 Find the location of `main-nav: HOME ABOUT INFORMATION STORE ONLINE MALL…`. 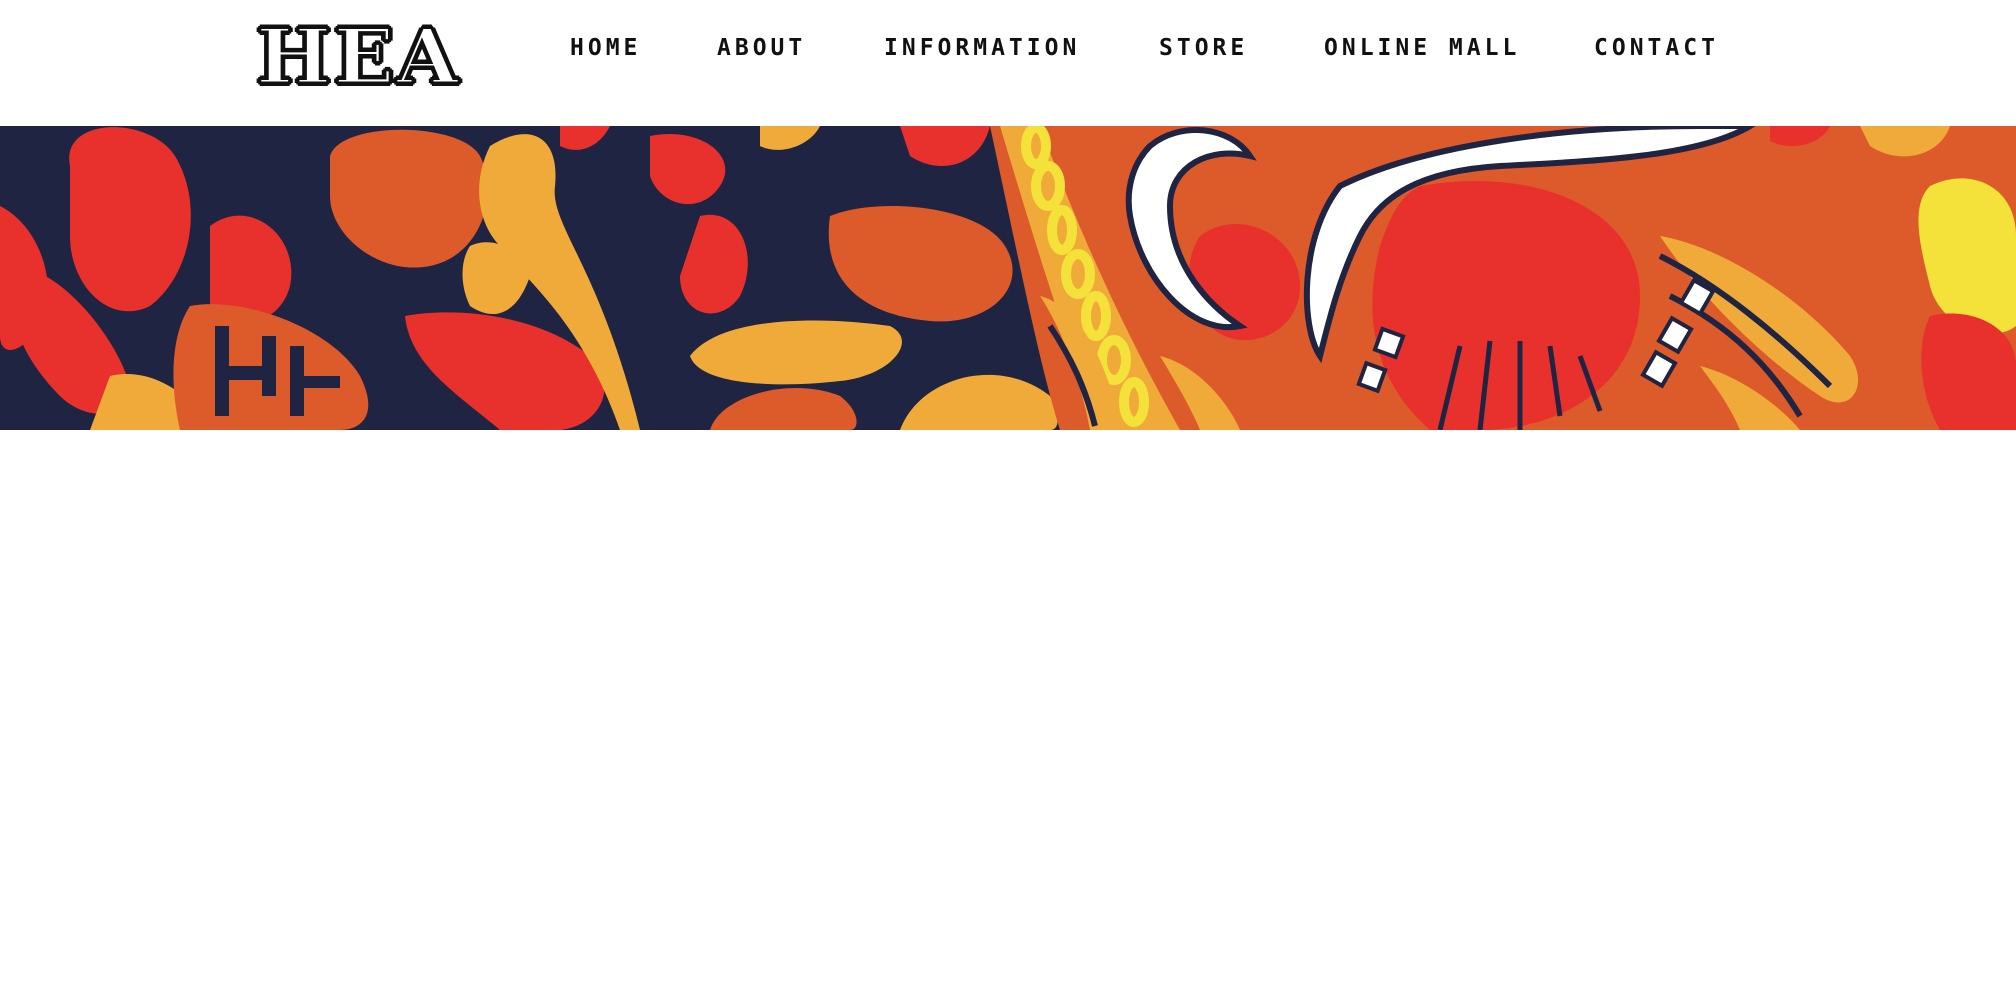

main-nav: HOME ABOUT INFORMATION STORE ONLINE MALL… is located at coordinates (1008, 48).